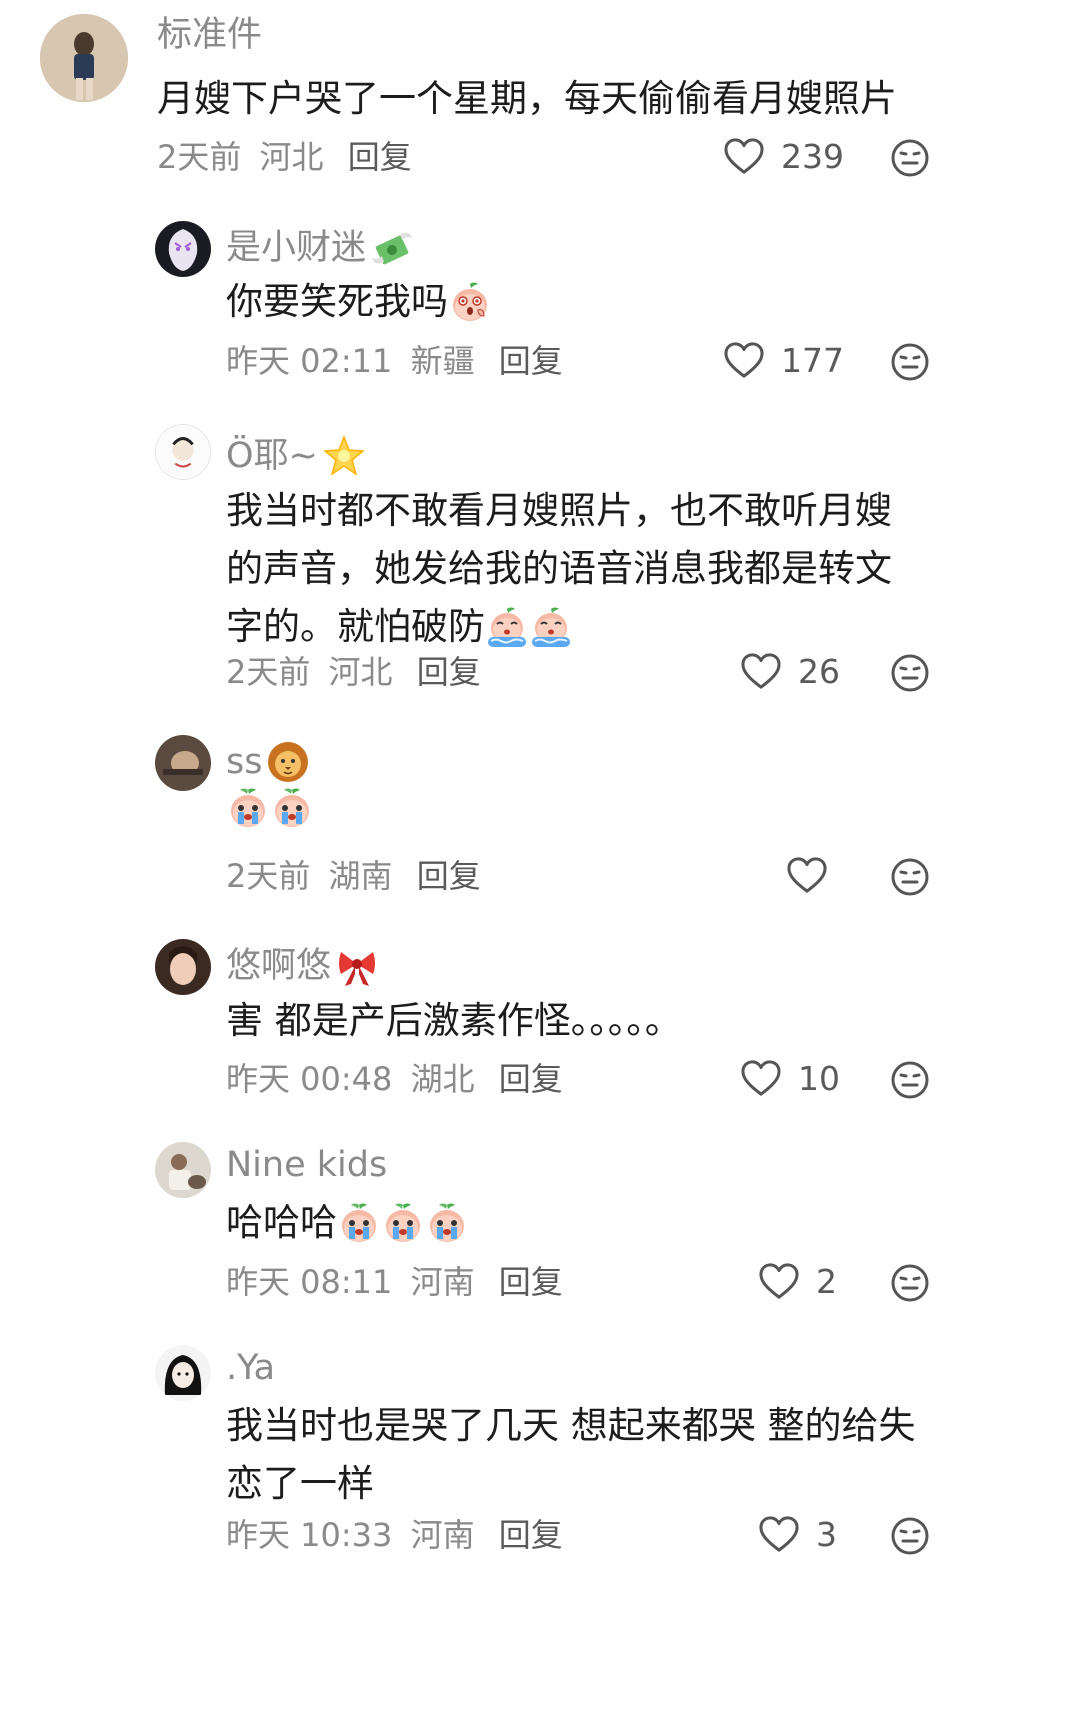 The width and height of the screenshot is (1079, 1710). What do you see at coordinates (819, 1078) in the screenshot?
I see `like-count: 10` at bounding box center [819, 1078].